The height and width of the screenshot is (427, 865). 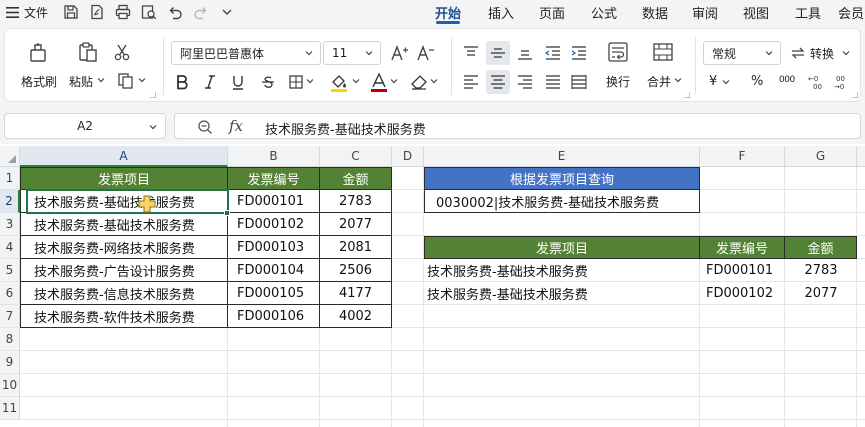 I want to click on convert-icon, so click(x=798, y=53).